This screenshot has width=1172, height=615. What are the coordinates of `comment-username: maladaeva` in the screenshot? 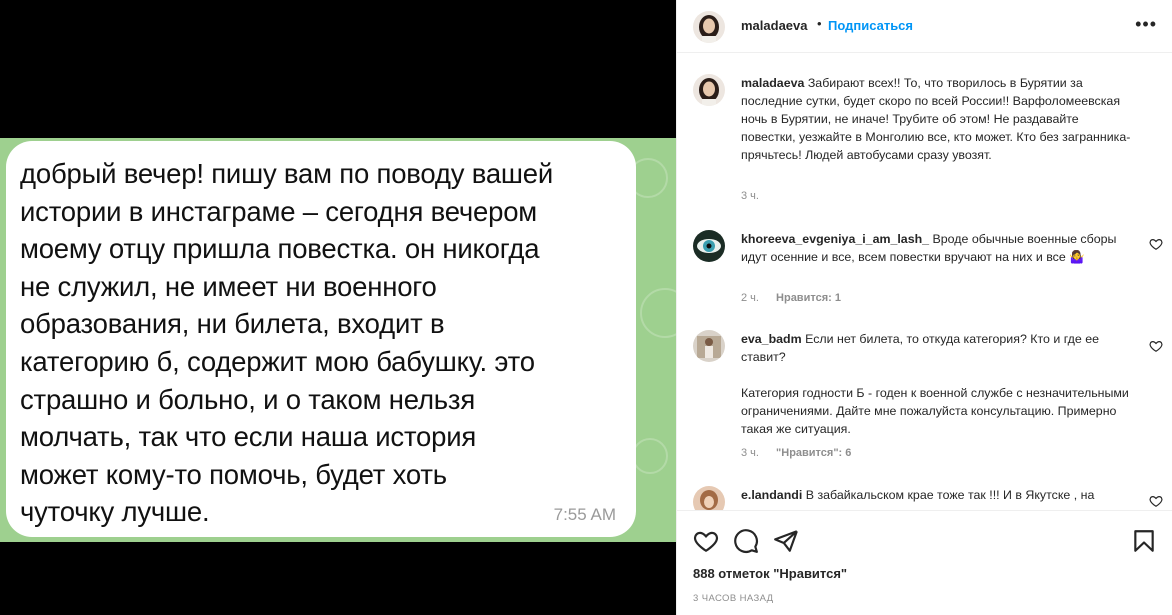 It's located at (772, 83).